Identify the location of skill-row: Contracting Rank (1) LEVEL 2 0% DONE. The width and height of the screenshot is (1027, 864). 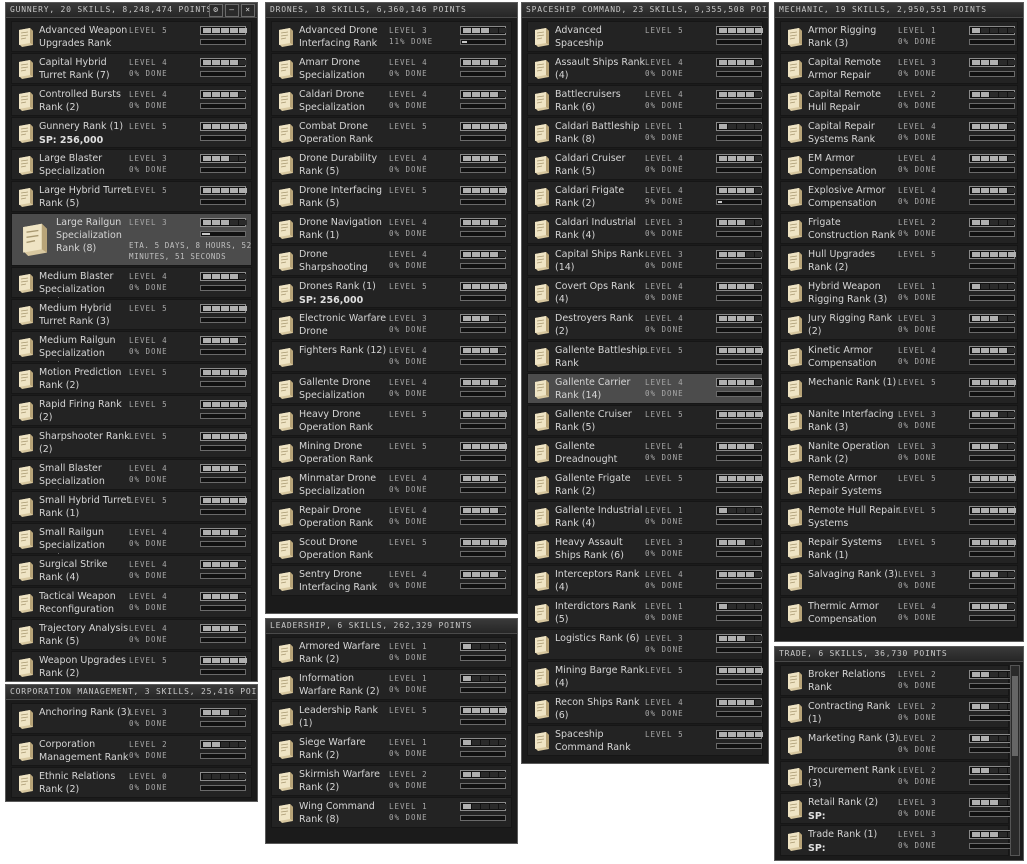
(898, 712).